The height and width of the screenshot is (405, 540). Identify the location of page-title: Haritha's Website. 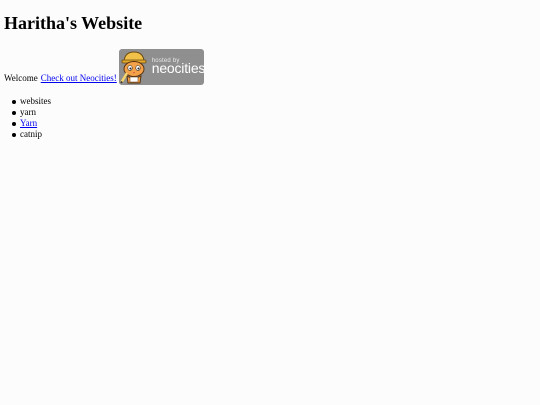
(73, 23).